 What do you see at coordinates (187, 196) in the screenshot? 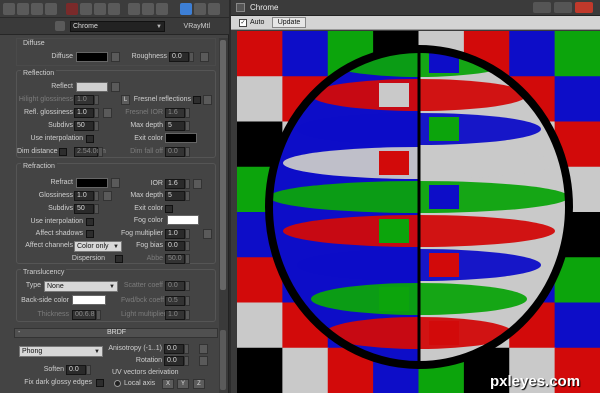
I see `refraction-max-depth-spinner` at bounding box center [187, 196].